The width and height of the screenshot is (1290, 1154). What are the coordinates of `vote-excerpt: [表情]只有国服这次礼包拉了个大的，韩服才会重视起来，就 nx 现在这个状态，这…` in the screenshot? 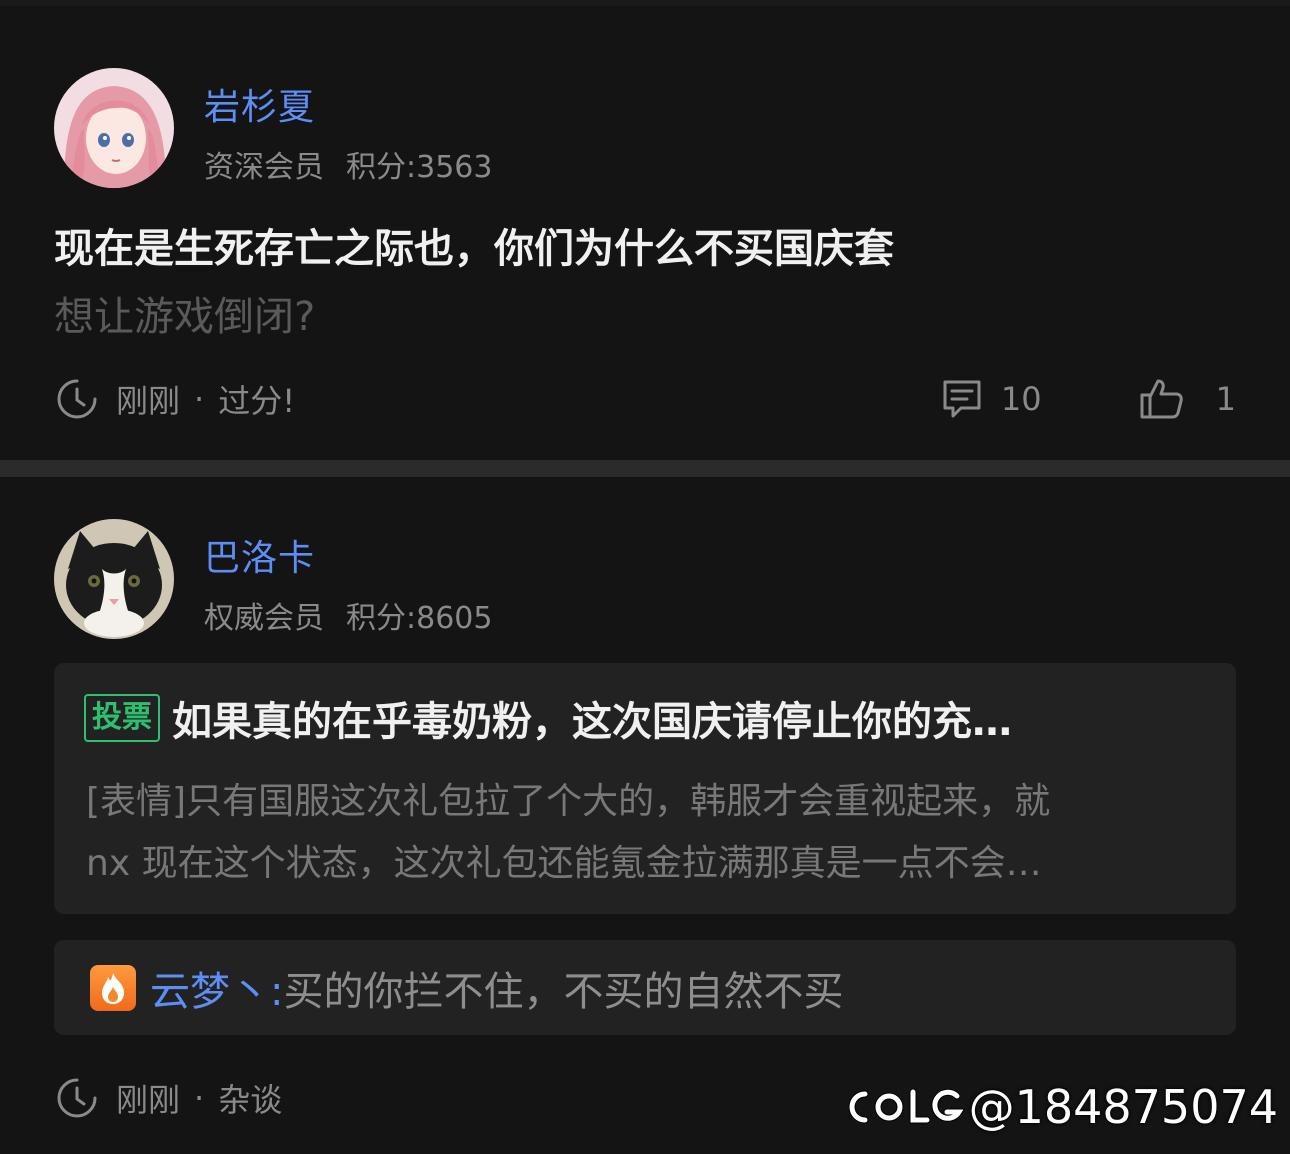 It's located at (646, 833).